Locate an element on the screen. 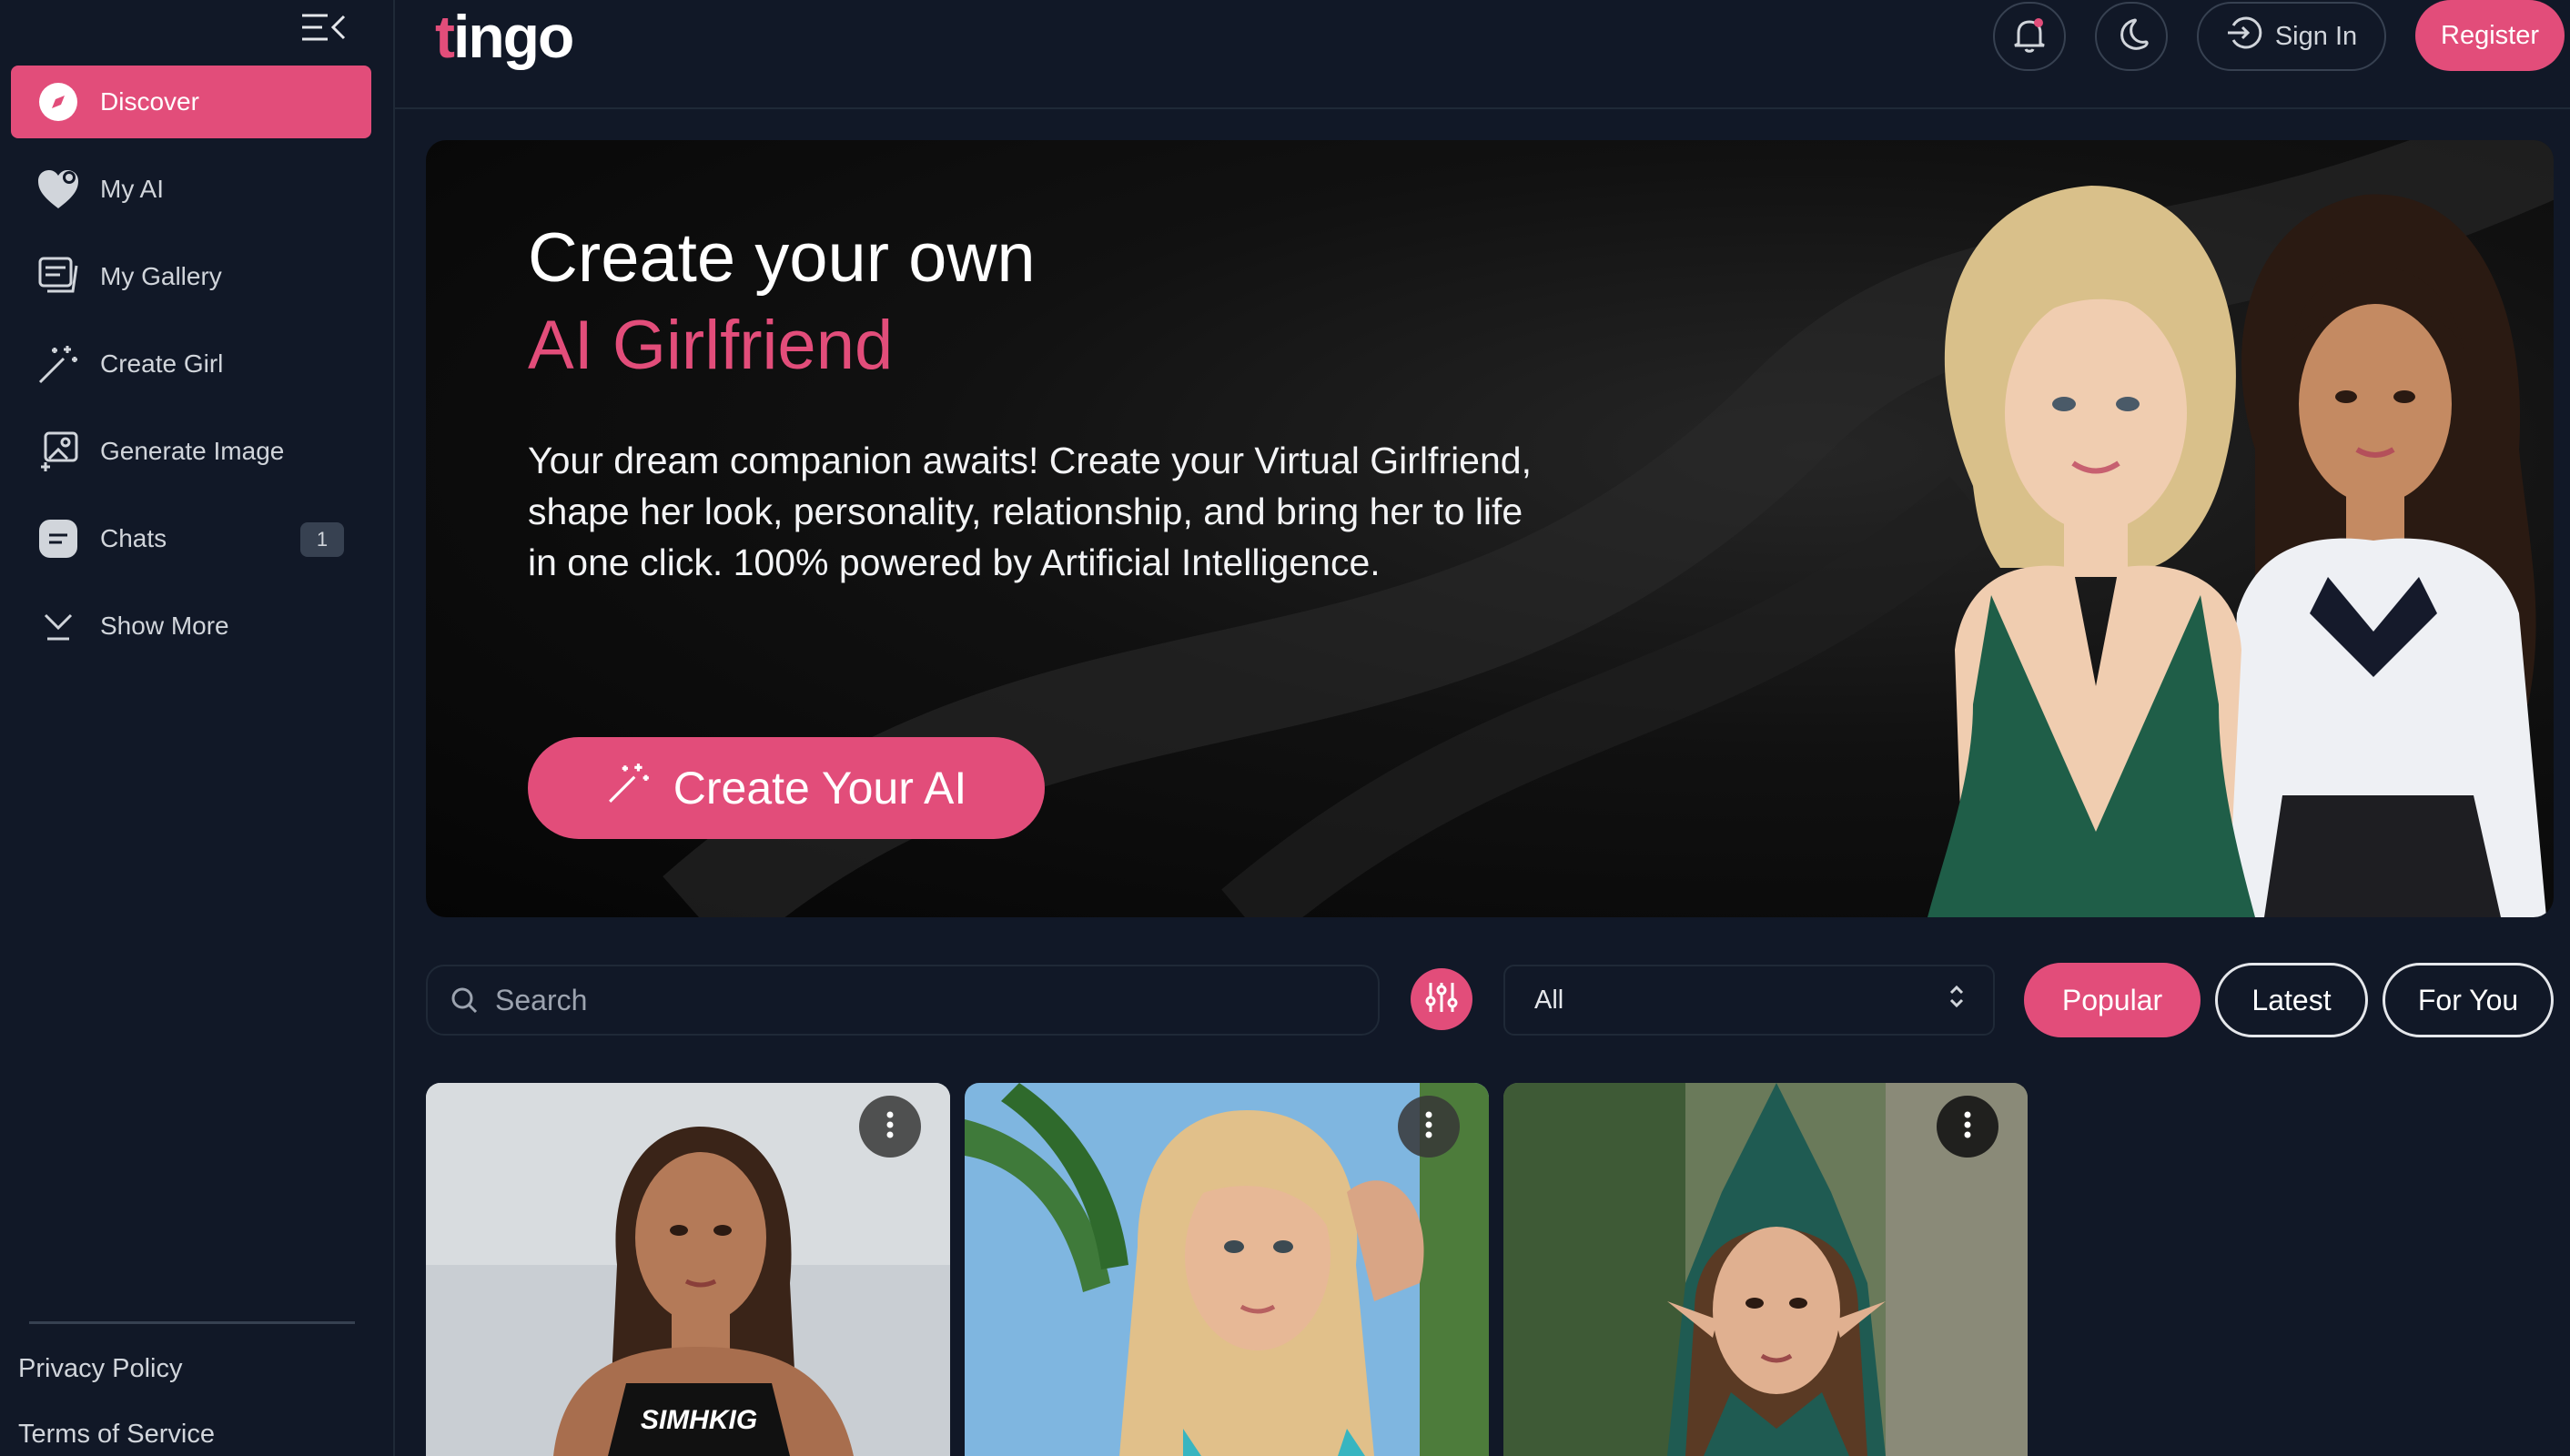 Image resolution: width=2570 pixels, height=1456 pixels. logo-text: ingo is located at coordinates (513, 37).